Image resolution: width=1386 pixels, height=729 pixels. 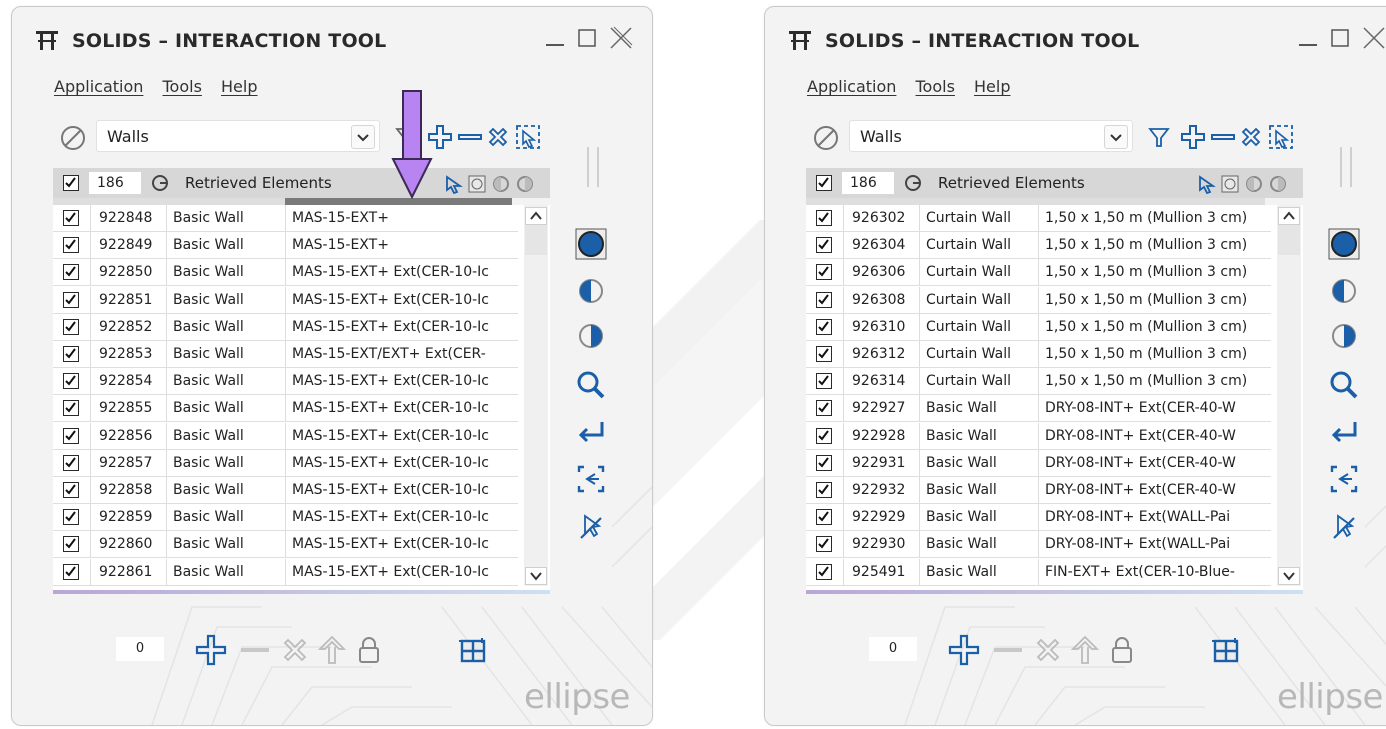 What do you see at coordinates (1038, 518) in the screenshot?
I see `table-row: 922929 Basic Wall DRY-08-INT+ Ext(WALL-Pai` at bounding box center [1038, 518].